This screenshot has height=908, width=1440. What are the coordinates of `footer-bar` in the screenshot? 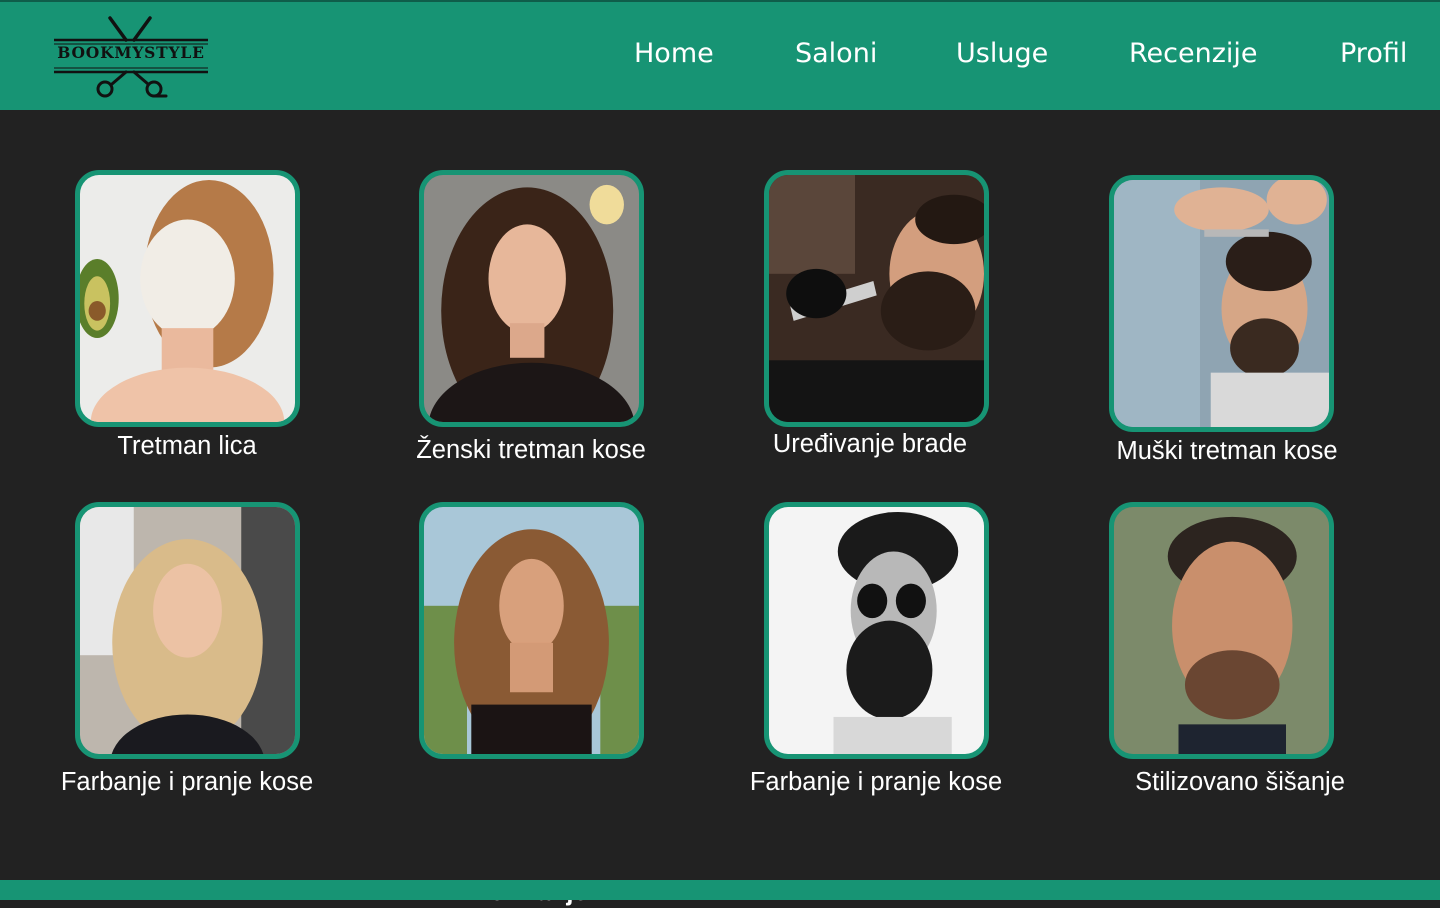 It's located at (720, 890).